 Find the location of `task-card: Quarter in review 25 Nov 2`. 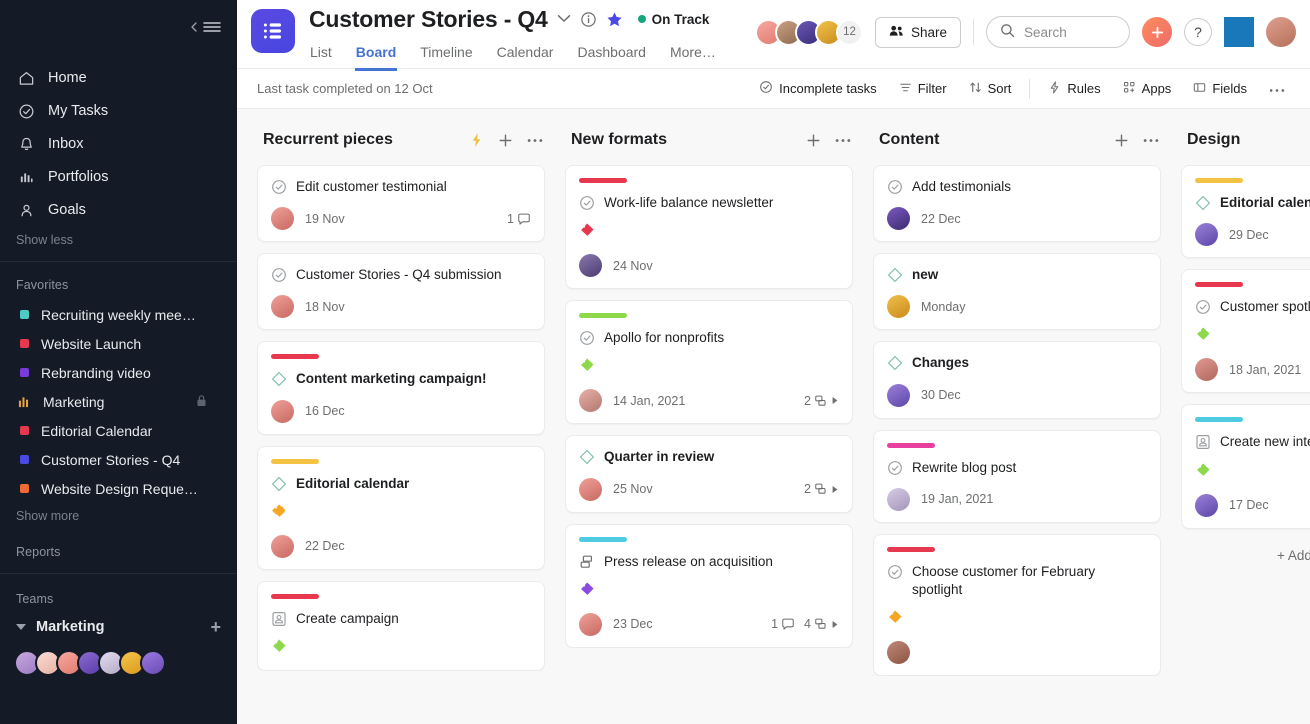

task-card: Quarter in review 25 Nov 2 is located at coordinates (709, 474).